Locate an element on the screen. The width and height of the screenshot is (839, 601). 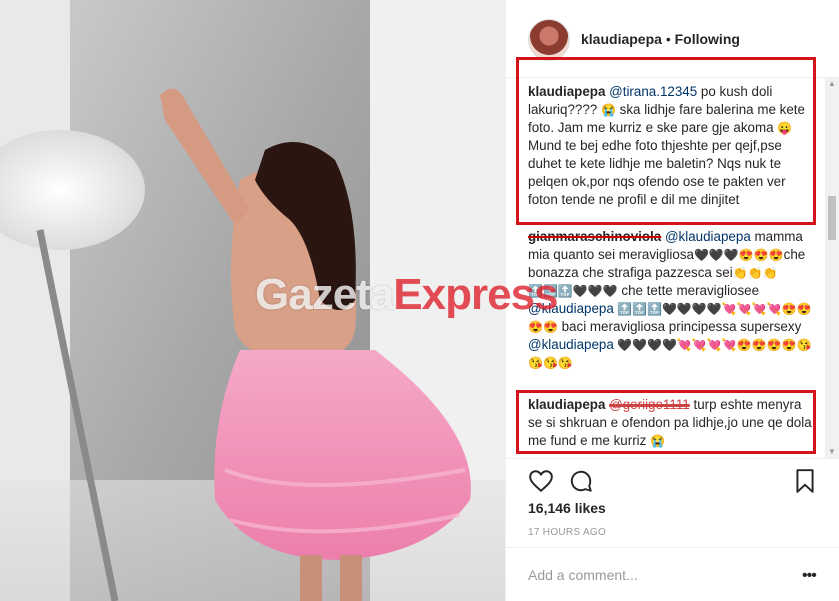
comment-text: che tette meravigliosee is located at coordinates (688, 290).